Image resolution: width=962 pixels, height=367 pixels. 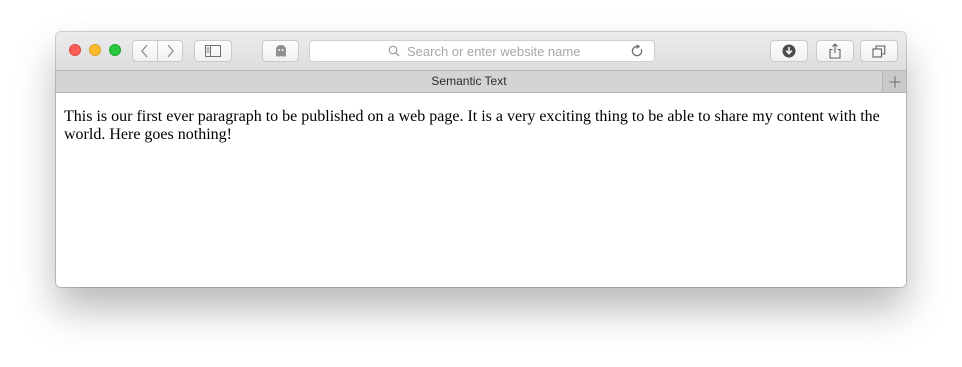 I want to click on tabs-overview-icon, so click(x=879, y=51).